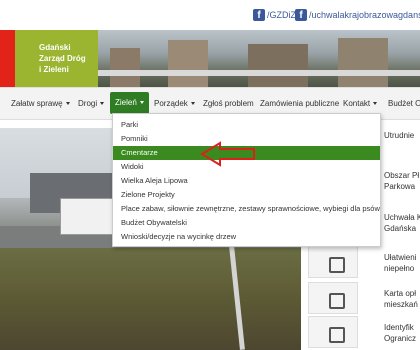 Image resolution: width=420 pixels, height=350 pixels. What do you see at coordinates (400, 293) in the screenshot?
I see `quick-link-label: Karta opł` at bounding box center [400, 293].